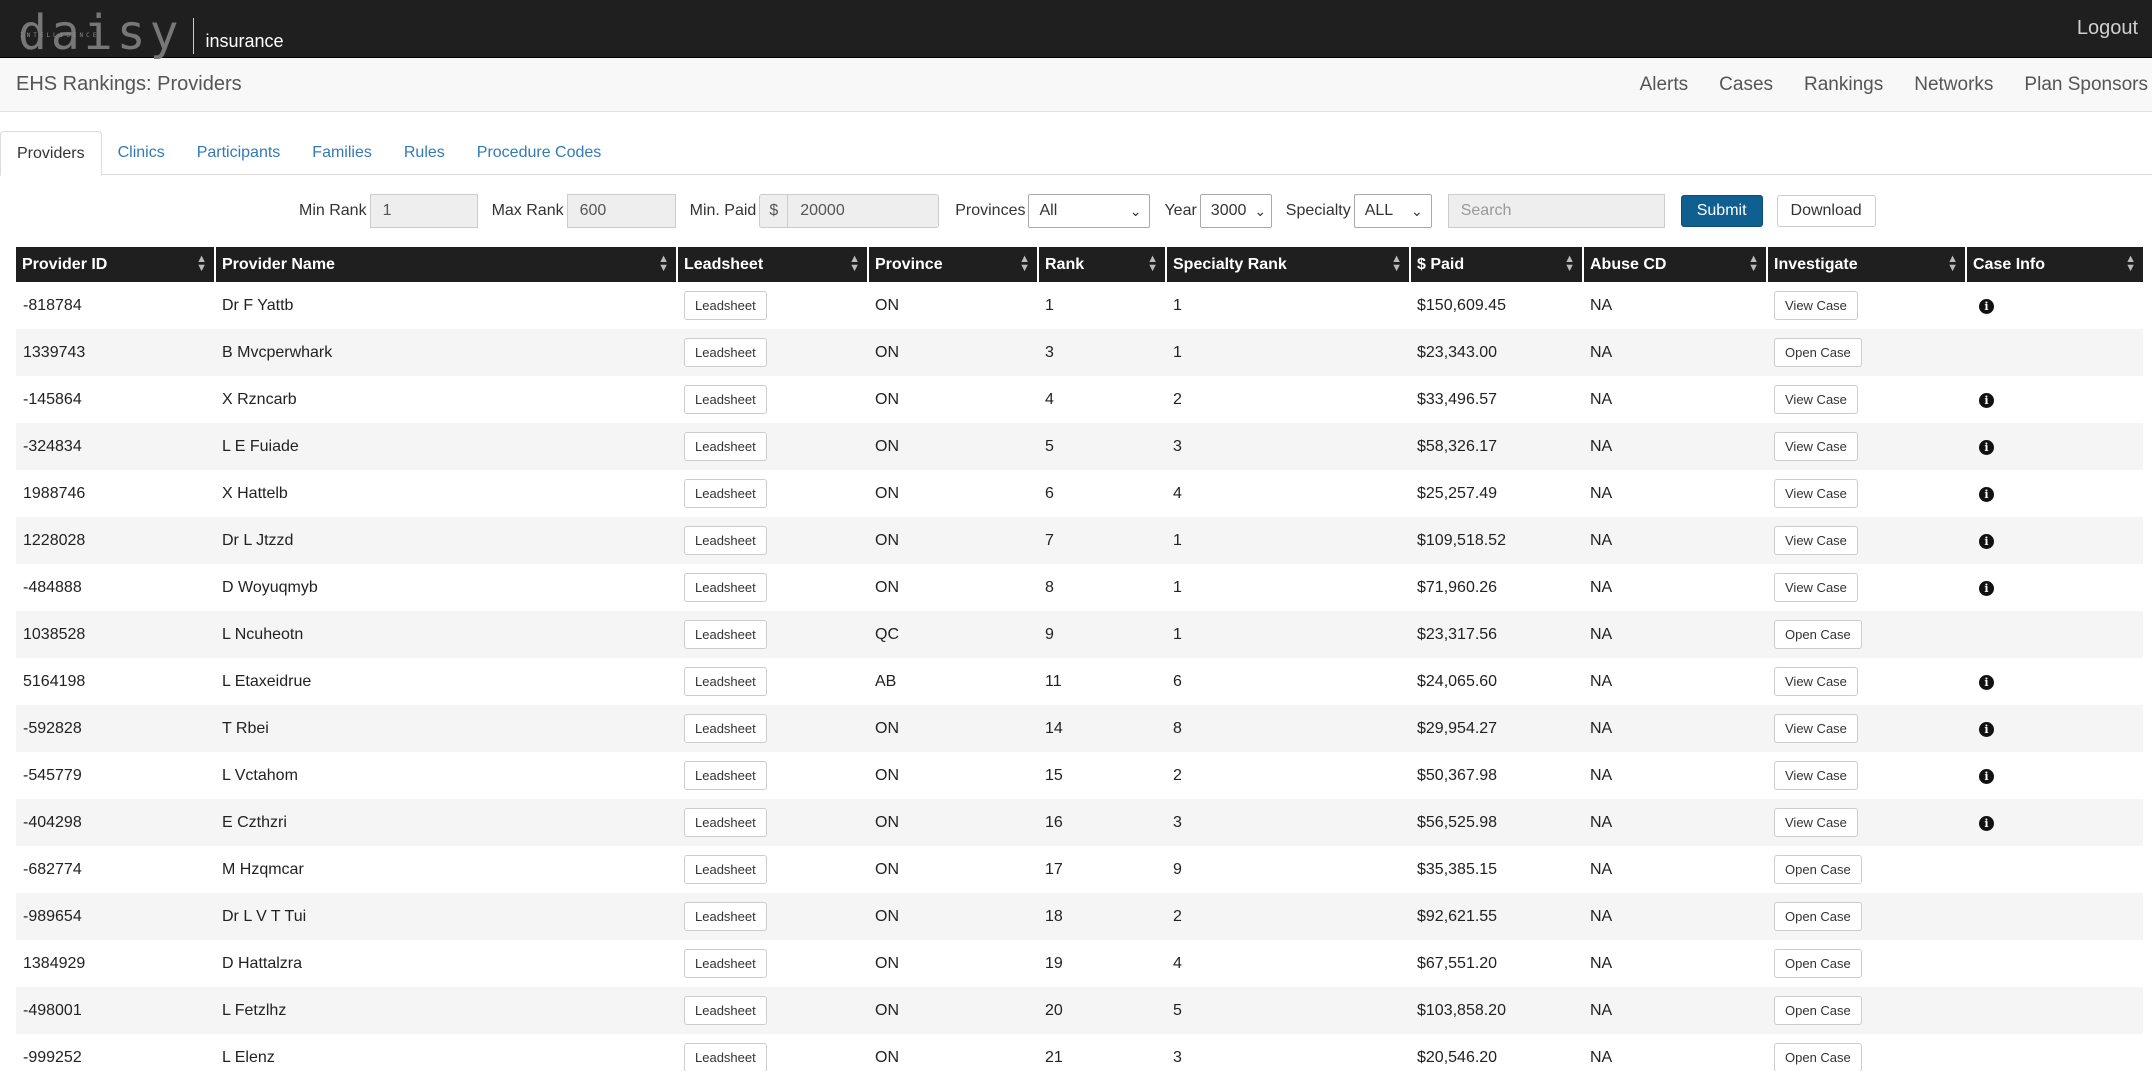 This screenshot has width=2152, height=1071. Describe the element at coordinates (863, 211) in the screenshot. I see `min-paid-input: 20000` at that location.